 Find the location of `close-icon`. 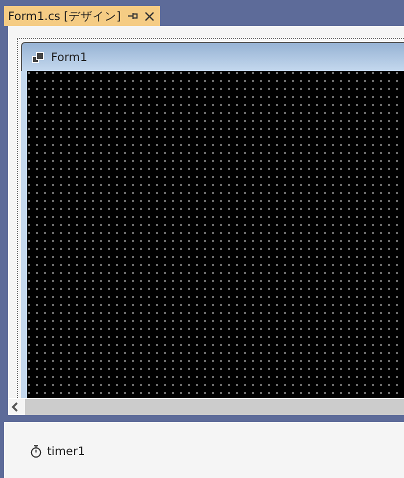

close-icon is located at coordinates (149, 16).